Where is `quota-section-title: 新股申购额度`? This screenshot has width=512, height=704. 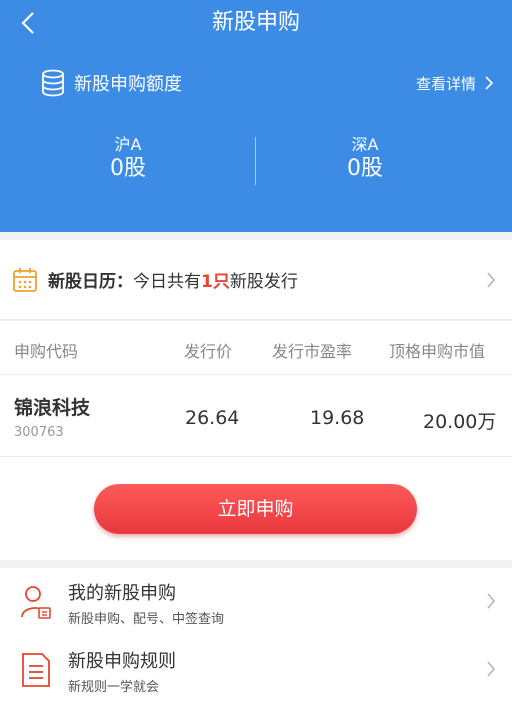 quota-section-title: 新股申购额度 is located at coordinates (111, 83).